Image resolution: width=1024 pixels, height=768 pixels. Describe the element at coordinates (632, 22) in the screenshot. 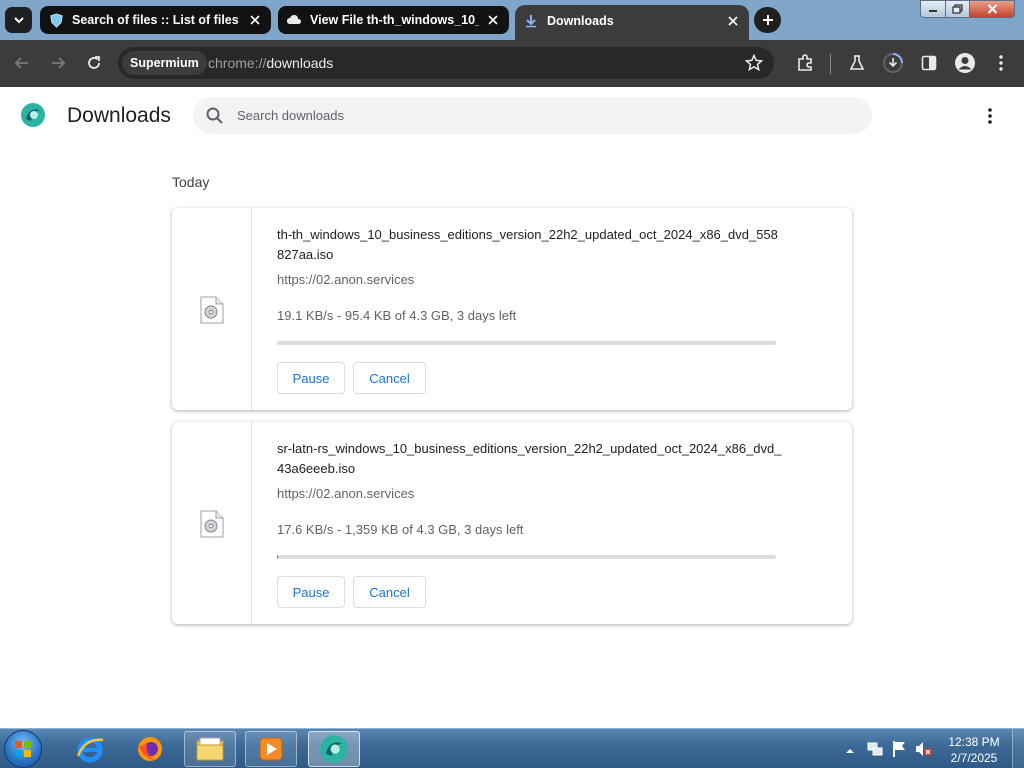

I see `tab-downloads: Downloads` at that location.